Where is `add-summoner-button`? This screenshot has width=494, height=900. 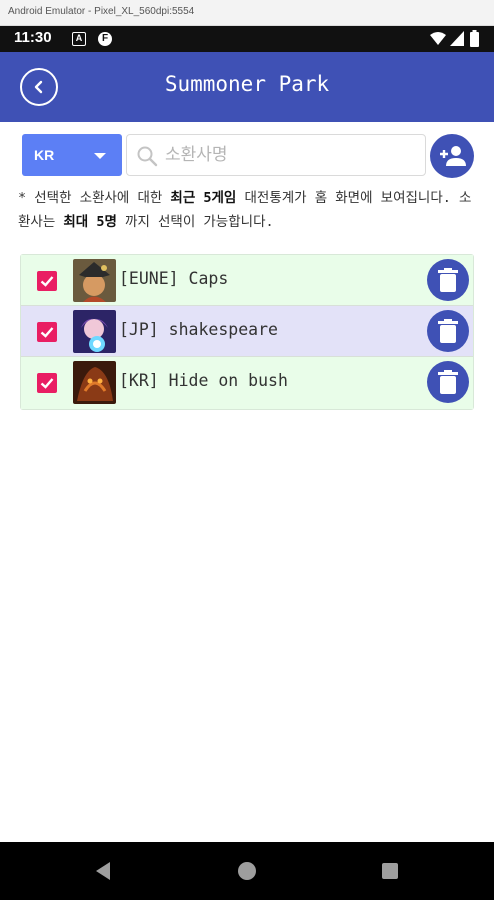 add-summoner-button is located at coordinates (452, 156).